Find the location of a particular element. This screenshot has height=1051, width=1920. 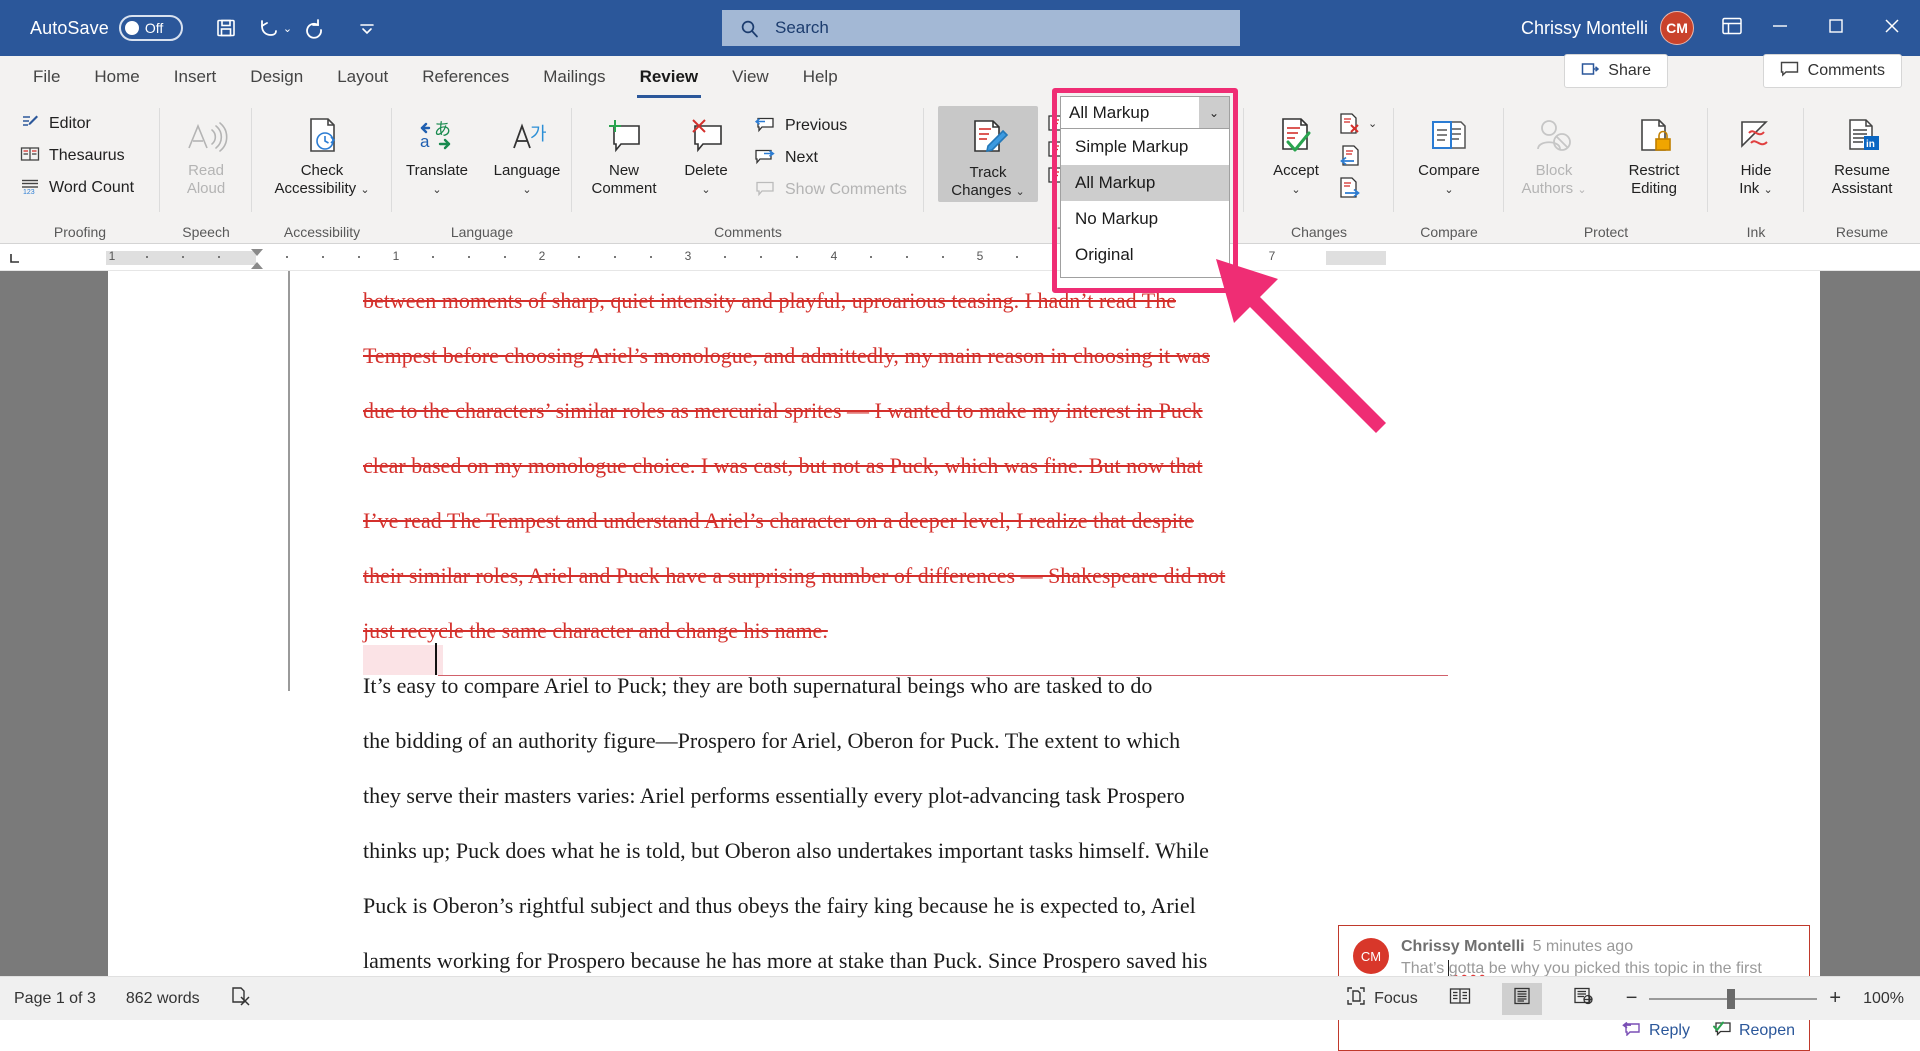

word-count-indicator: 862 words is located at coordinates (163, 999).